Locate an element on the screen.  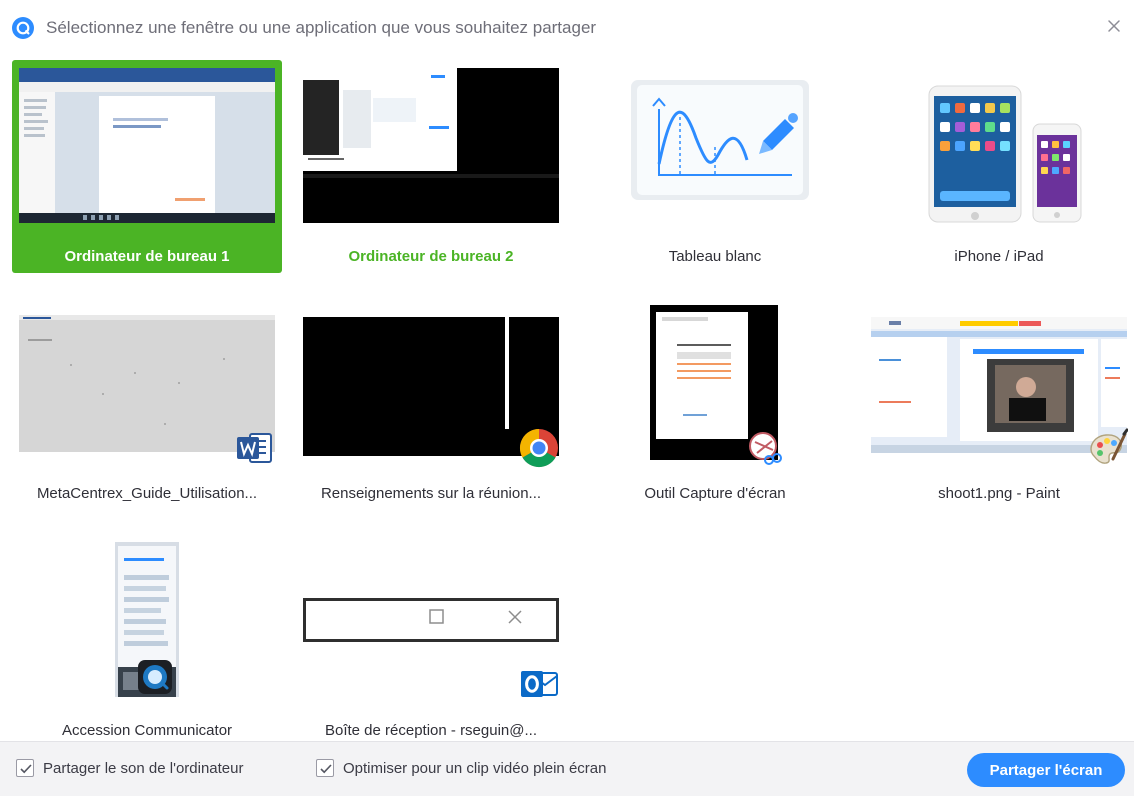
share-sound-checkbox is located at coordinates (25, 768).